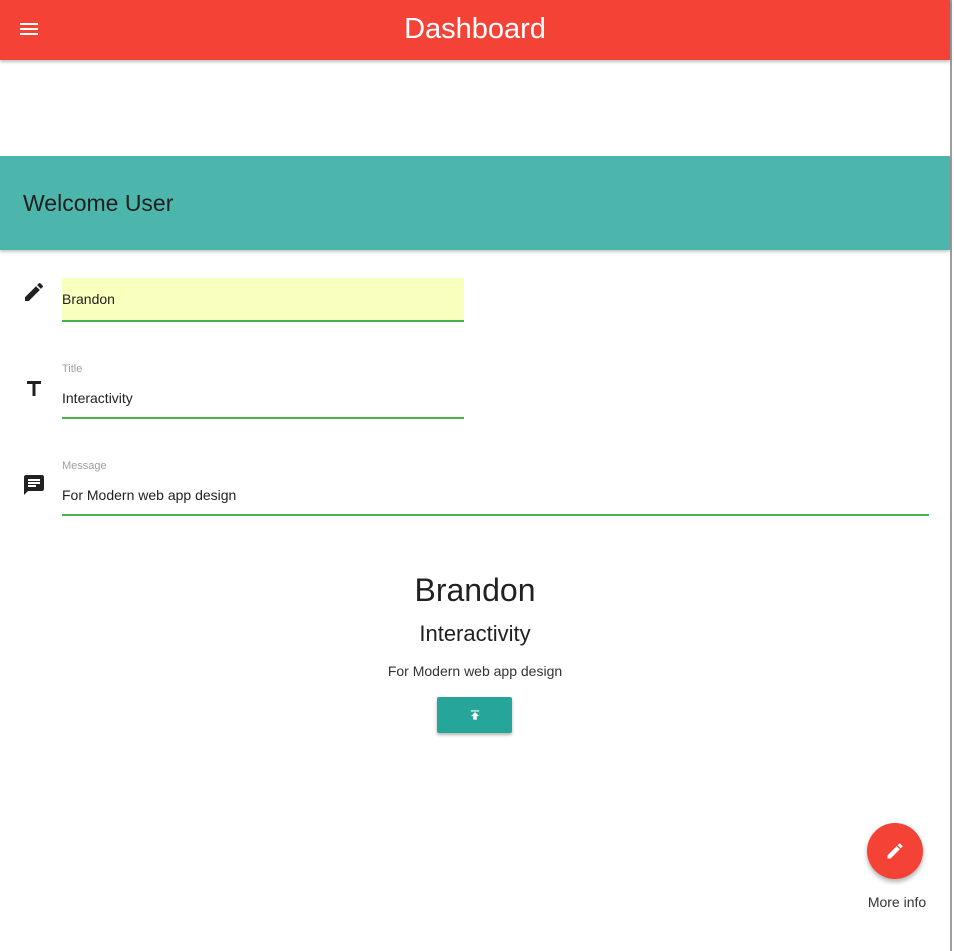 The height and width of the screenshot is (951, 954). Describe the element at coordinates (34, 485) in the screenshot. I see `message-icon` at that location.